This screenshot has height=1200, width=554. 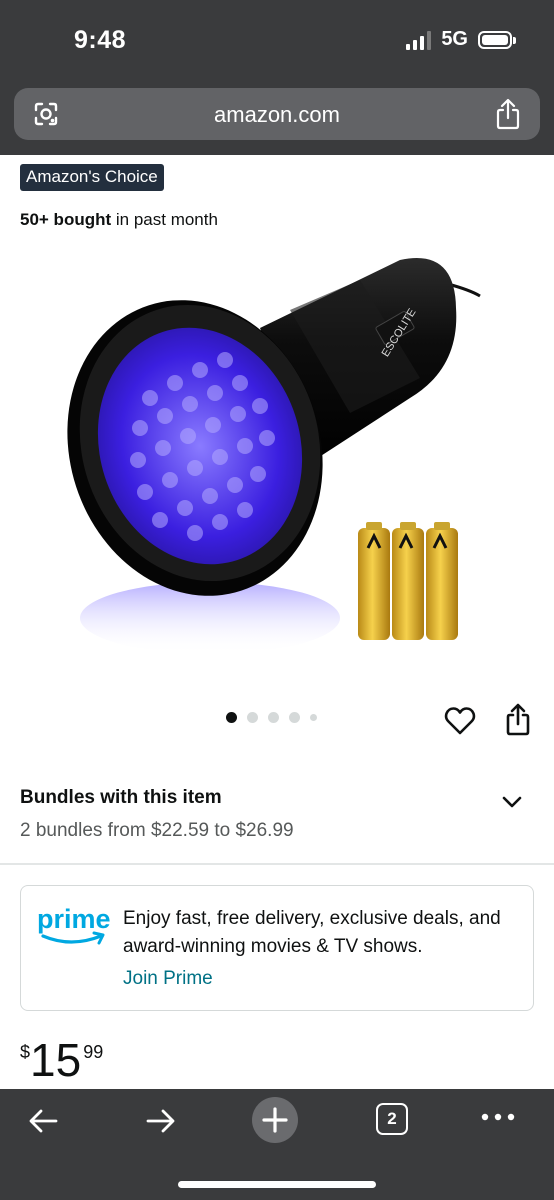 What do you see at coordinates (277, 864) in the screenshot?
I see `section-divider` at bounding box center [277, 864].